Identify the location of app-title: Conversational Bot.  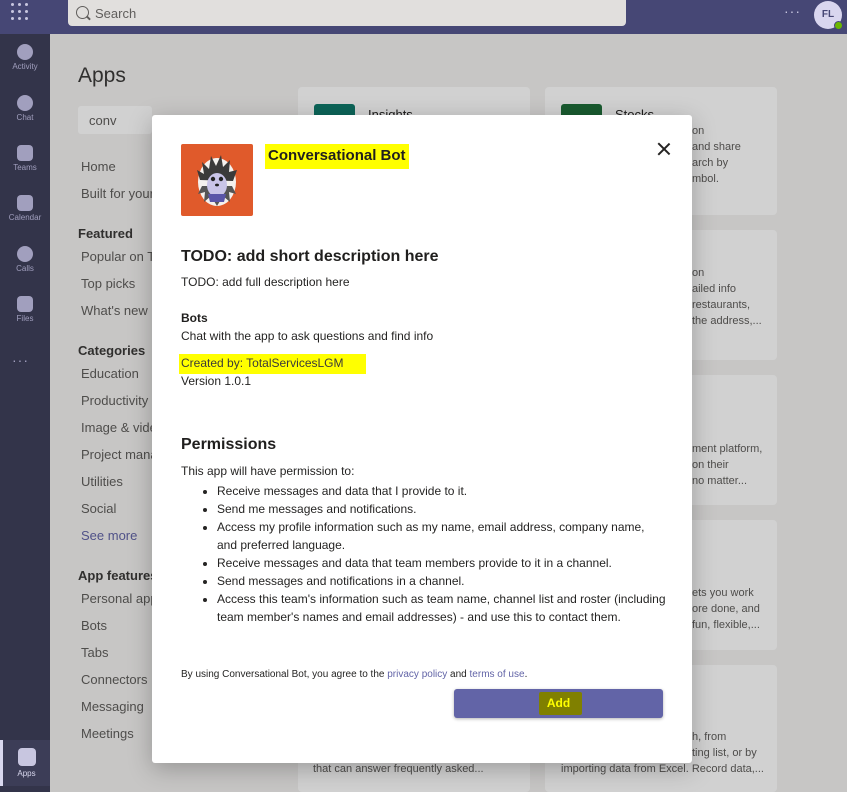
(337, 156).